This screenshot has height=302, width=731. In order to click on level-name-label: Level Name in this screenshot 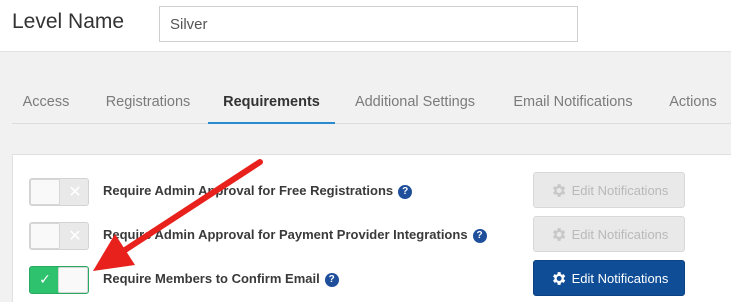, I will do `click(68, 21)`.